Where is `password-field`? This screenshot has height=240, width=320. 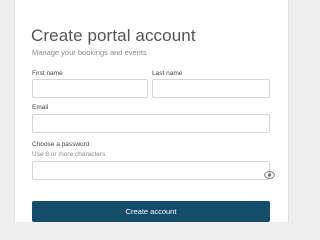 password-field is located at coordinates (151, 170).